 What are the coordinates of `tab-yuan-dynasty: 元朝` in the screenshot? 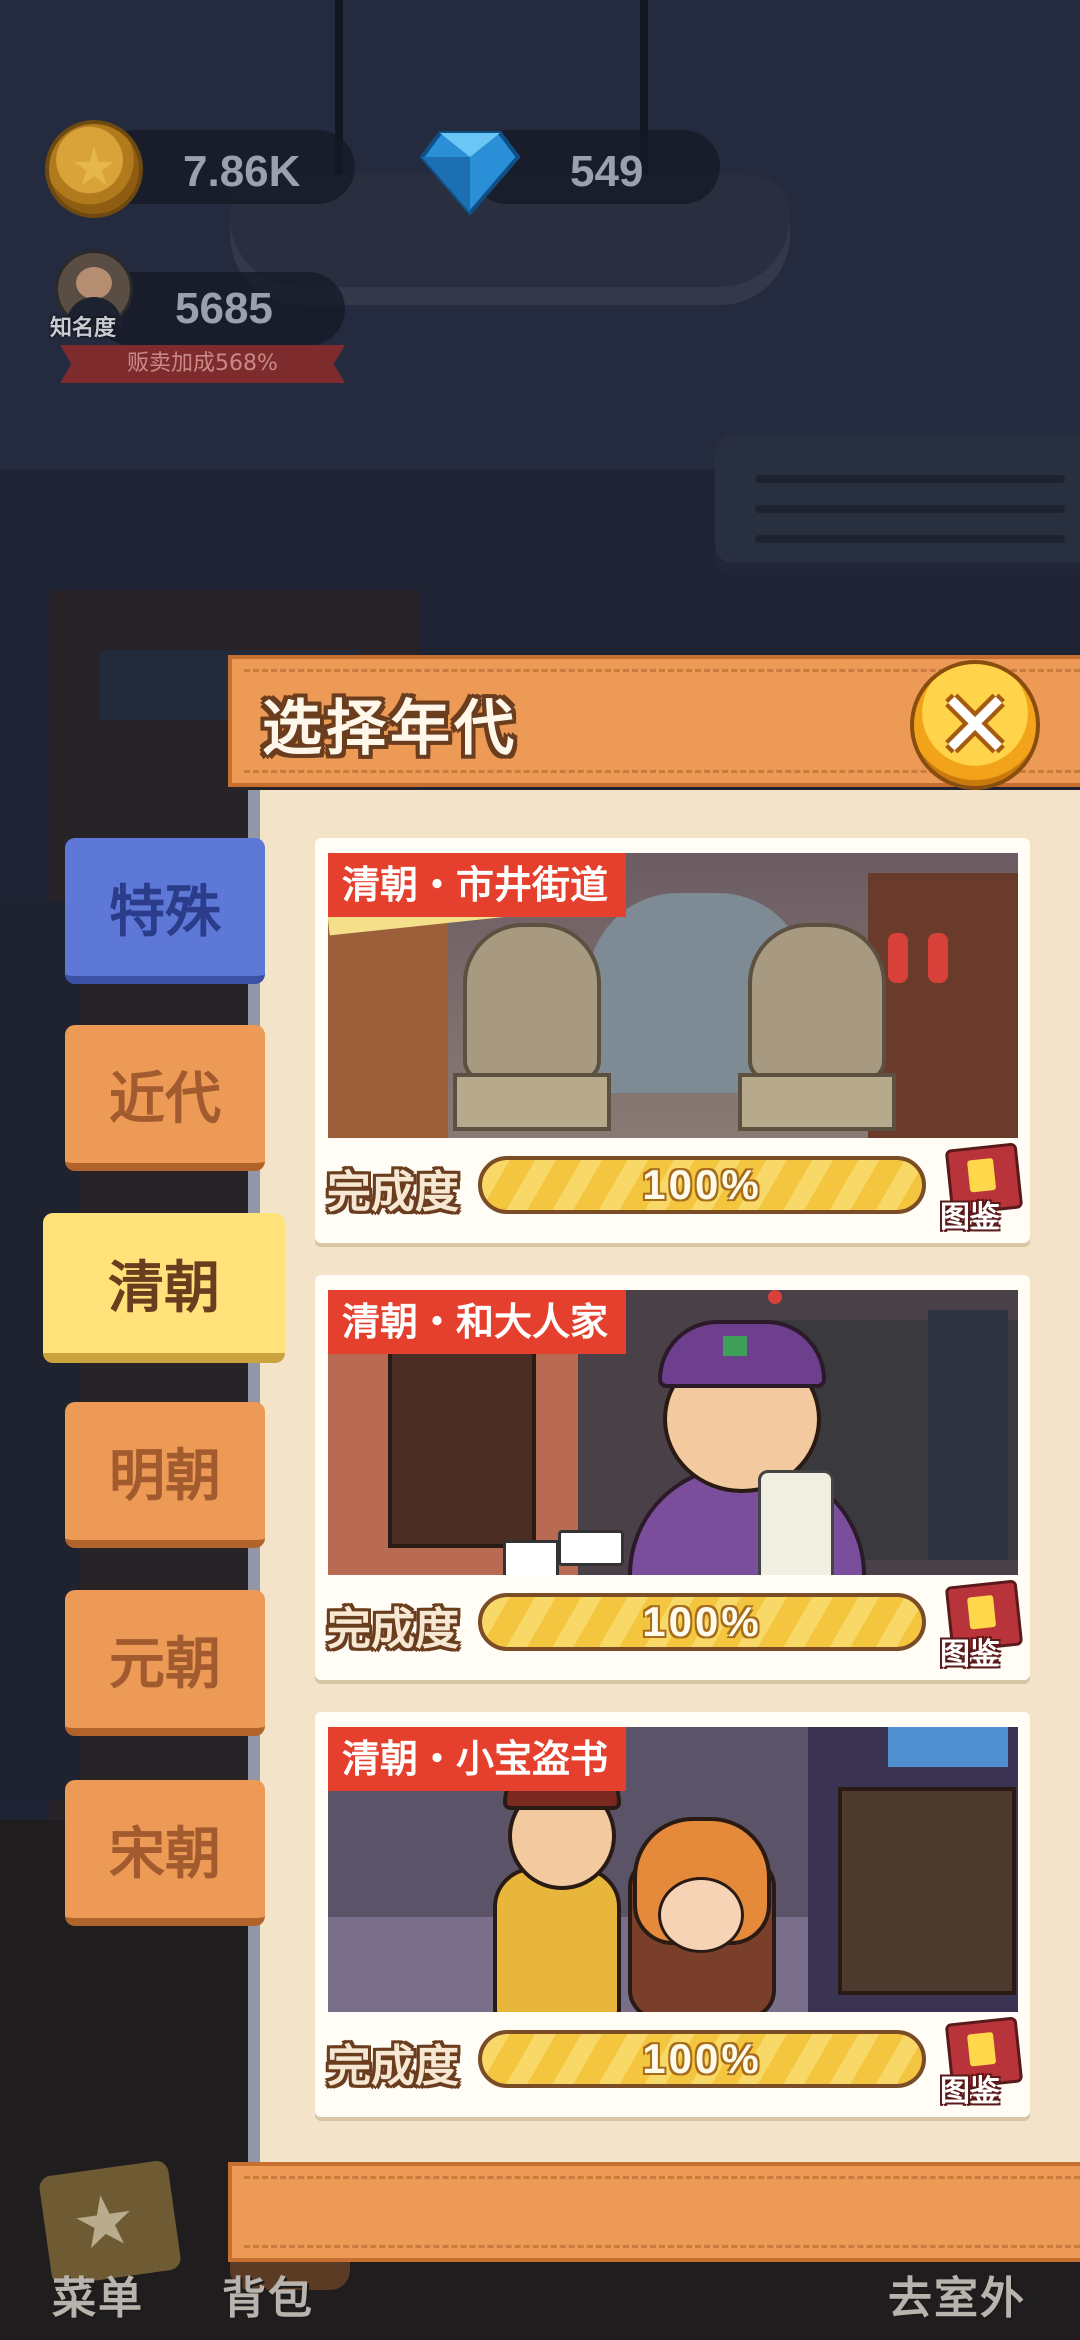 It's located at (165, 1663).